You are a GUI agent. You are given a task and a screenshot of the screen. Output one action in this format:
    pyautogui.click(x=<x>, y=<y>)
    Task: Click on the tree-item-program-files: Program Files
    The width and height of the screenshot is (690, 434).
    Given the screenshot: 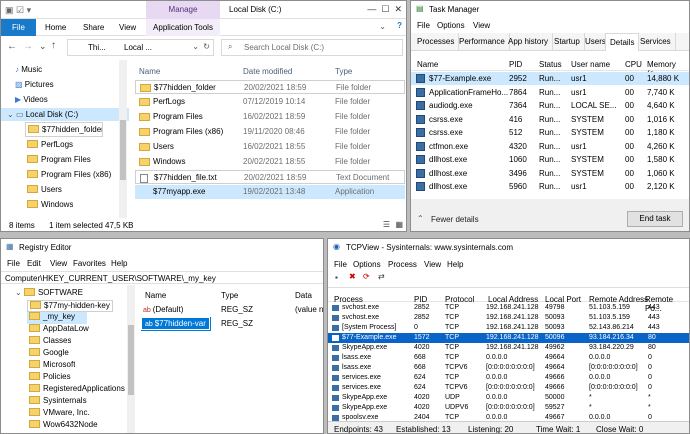 What is the action you would take?
    pyautogui.click(x=59, y=159)
    